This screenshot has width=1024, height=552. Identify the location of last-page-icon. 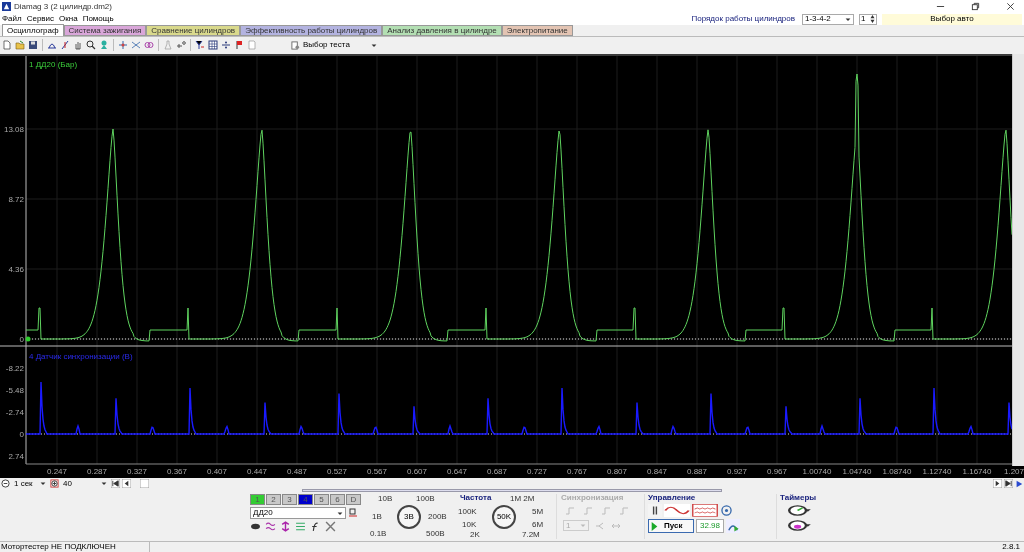
(1008, 483).